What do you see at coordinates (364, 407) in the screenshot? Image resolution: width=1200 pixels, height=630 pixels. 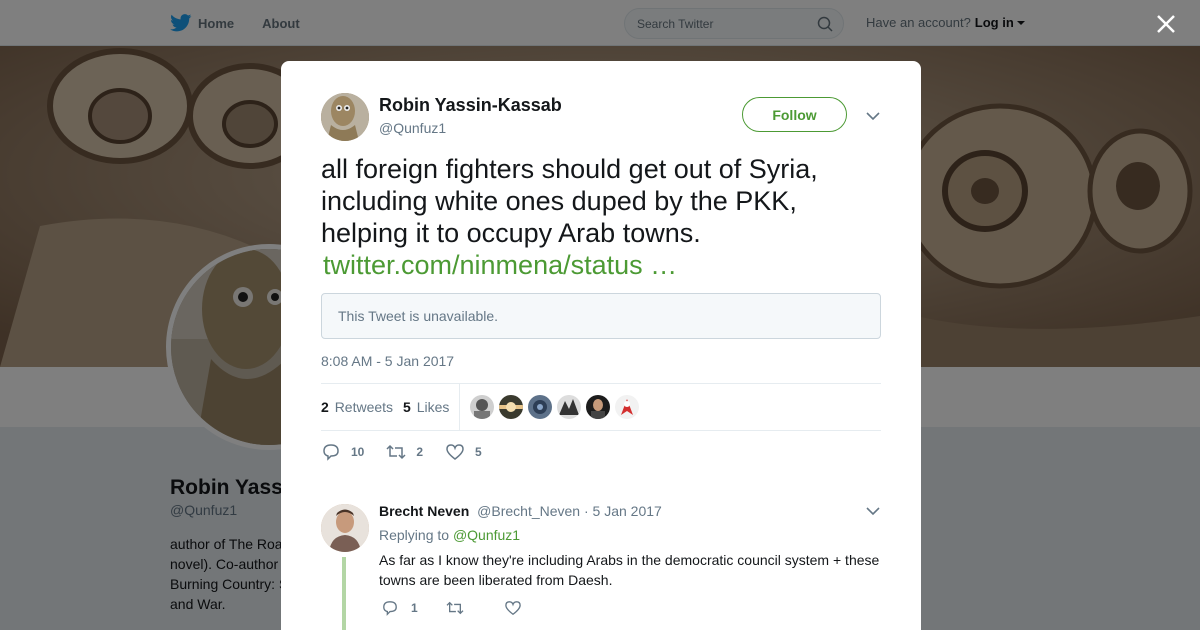 I see `retweets-label: Retweets` at bounding box center [364, 407].